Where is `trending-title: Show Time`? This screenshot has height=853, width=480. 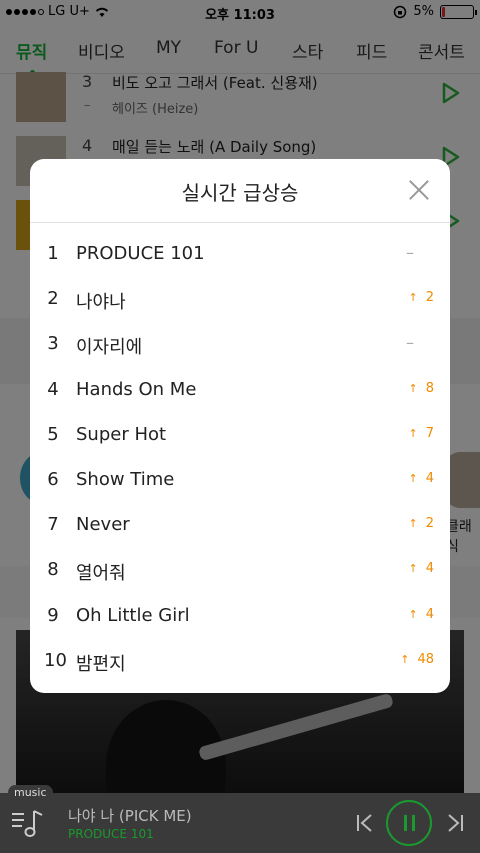
trending-title: Show Time is located at coordinates (125, 479).